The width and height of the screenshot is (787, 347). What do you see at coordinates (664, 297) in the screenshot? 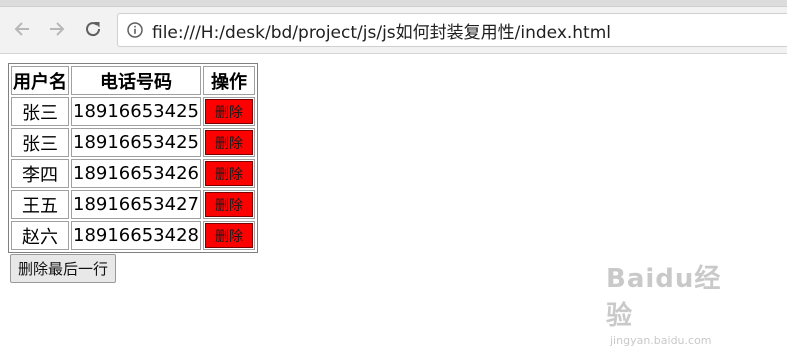
I see `watermark-logo-text: Baidu经验` at bounding box center [664, 297].